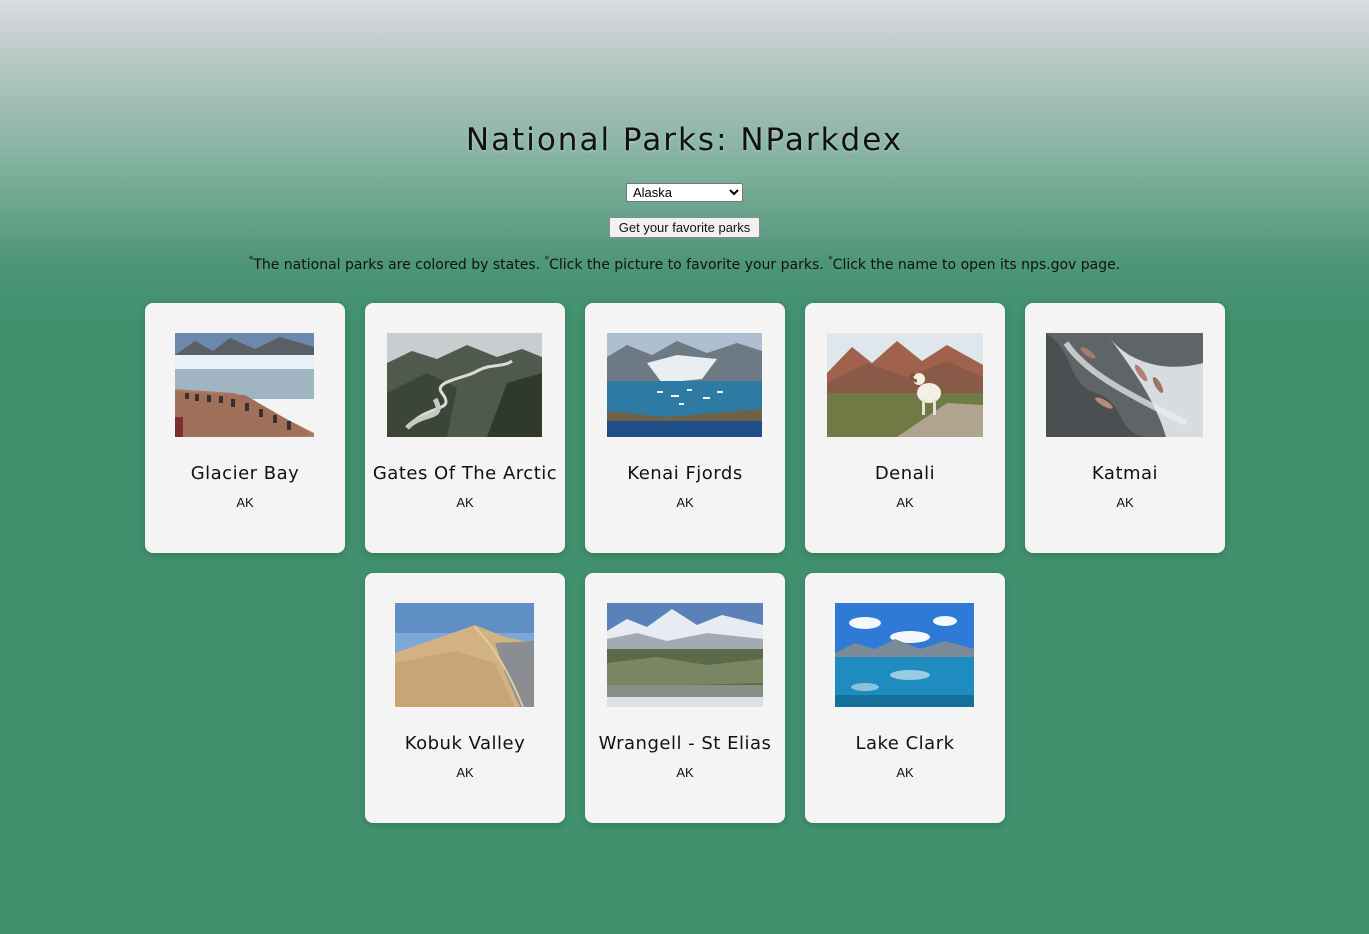  I want to click on park-card: Wrangell - St Elias AK, so click(685, 698).